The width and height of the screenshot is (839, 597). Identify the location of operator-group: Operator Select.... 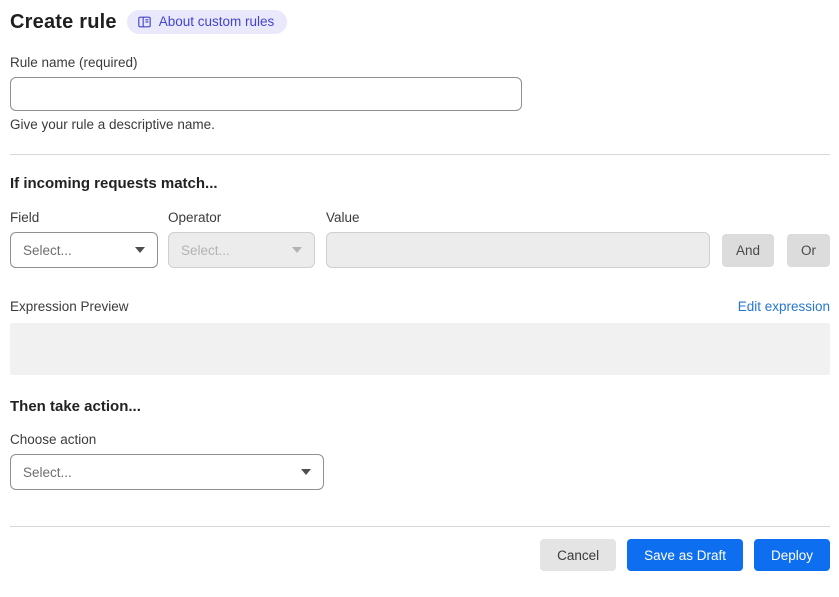
(241, 239).